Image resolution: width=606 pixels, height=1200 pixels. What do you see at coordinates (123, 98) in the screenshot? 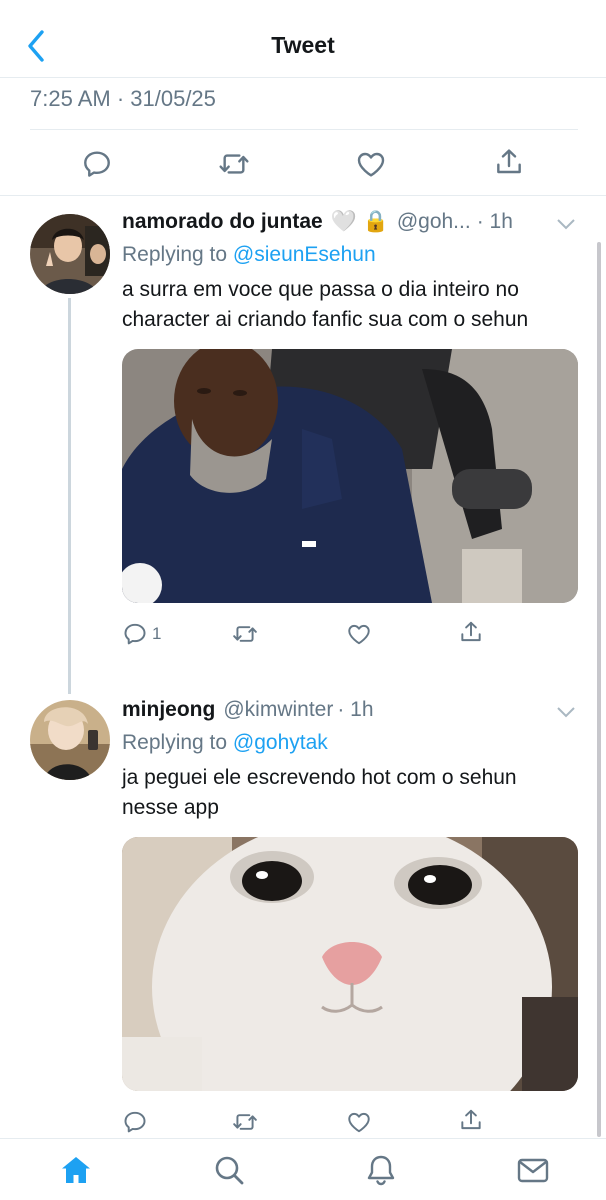
I see `tweet-timestamp: 7:25 AM · 31/05/25` at bounding box center [123, 98].